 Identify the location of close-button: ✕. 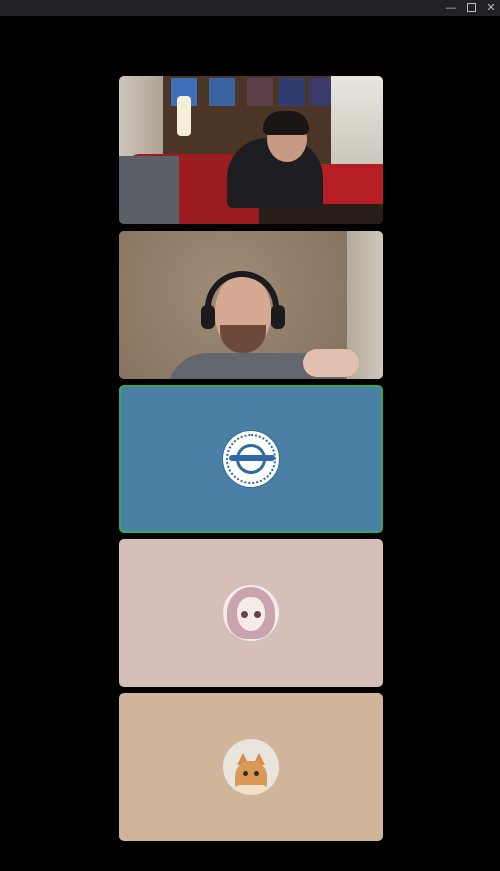
(490, 8).